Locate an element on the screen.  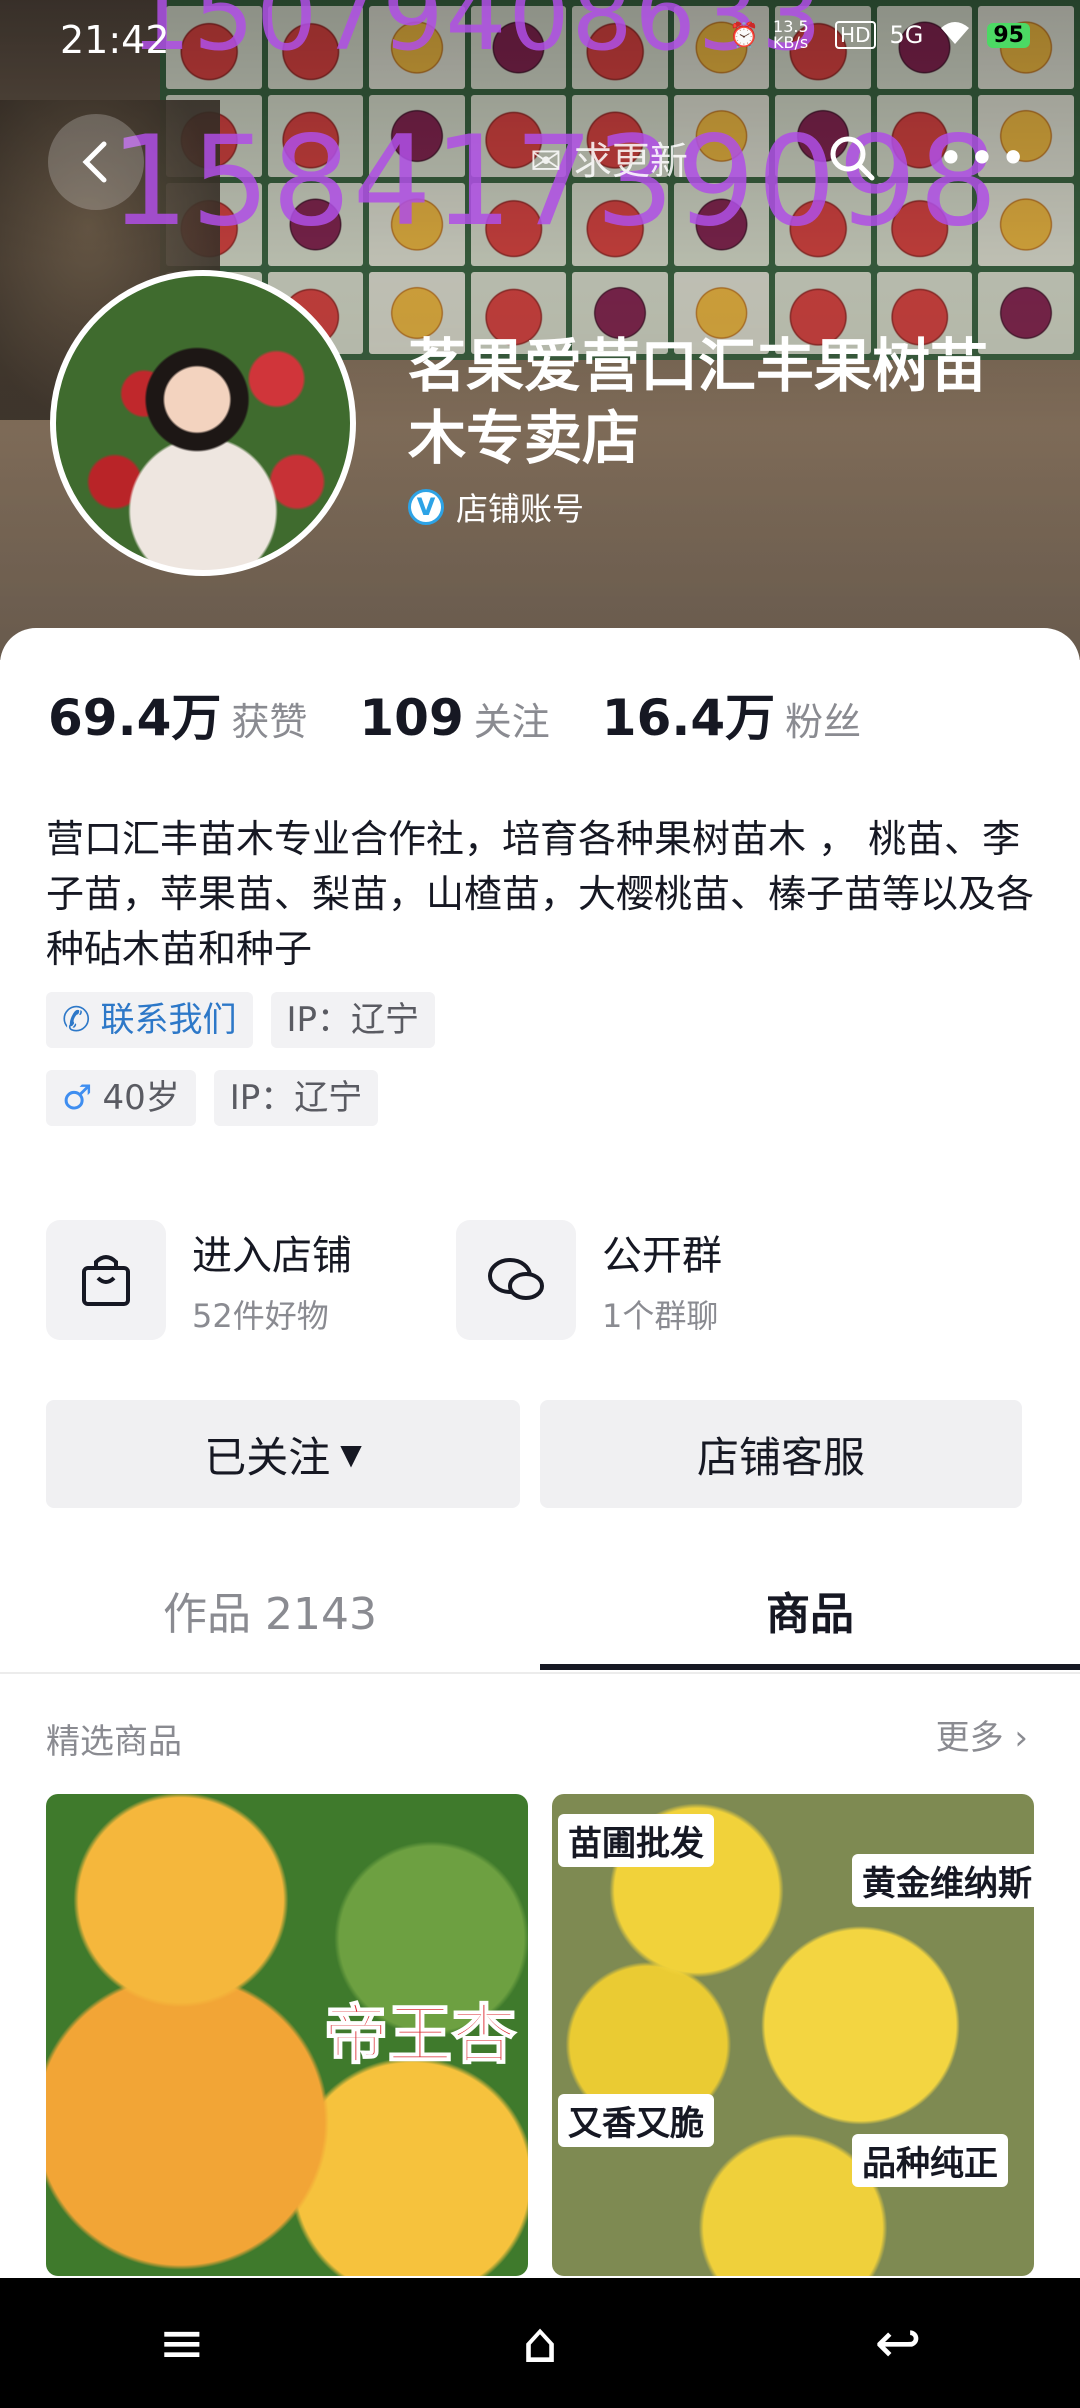
signal-icon: 5G is located at coordinates (906, 35).